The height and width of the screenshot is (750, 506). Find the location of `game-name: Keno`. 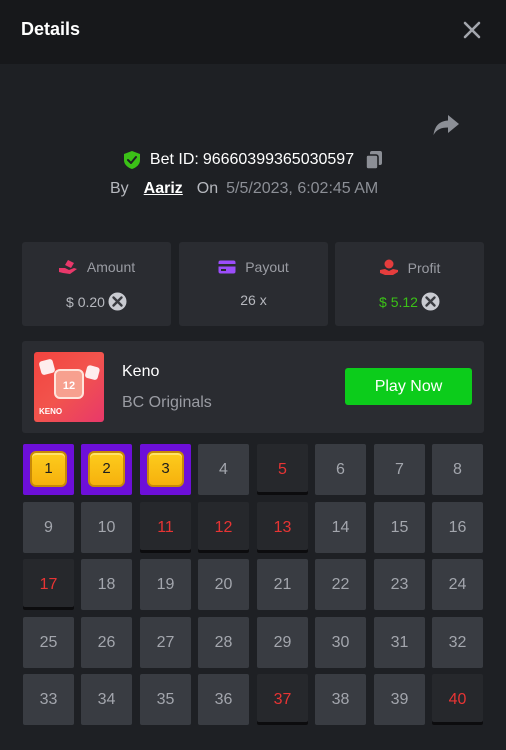

game-name: Keno is located at coordinates (140, 372).